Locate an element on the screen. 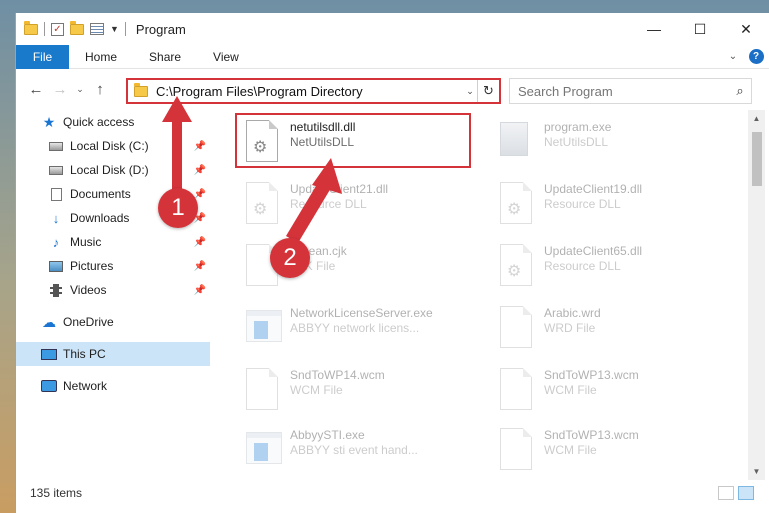 The width and height of the screenshot is (769, 513). sidebar-item-network: Network is located at coordinates (113, 386).